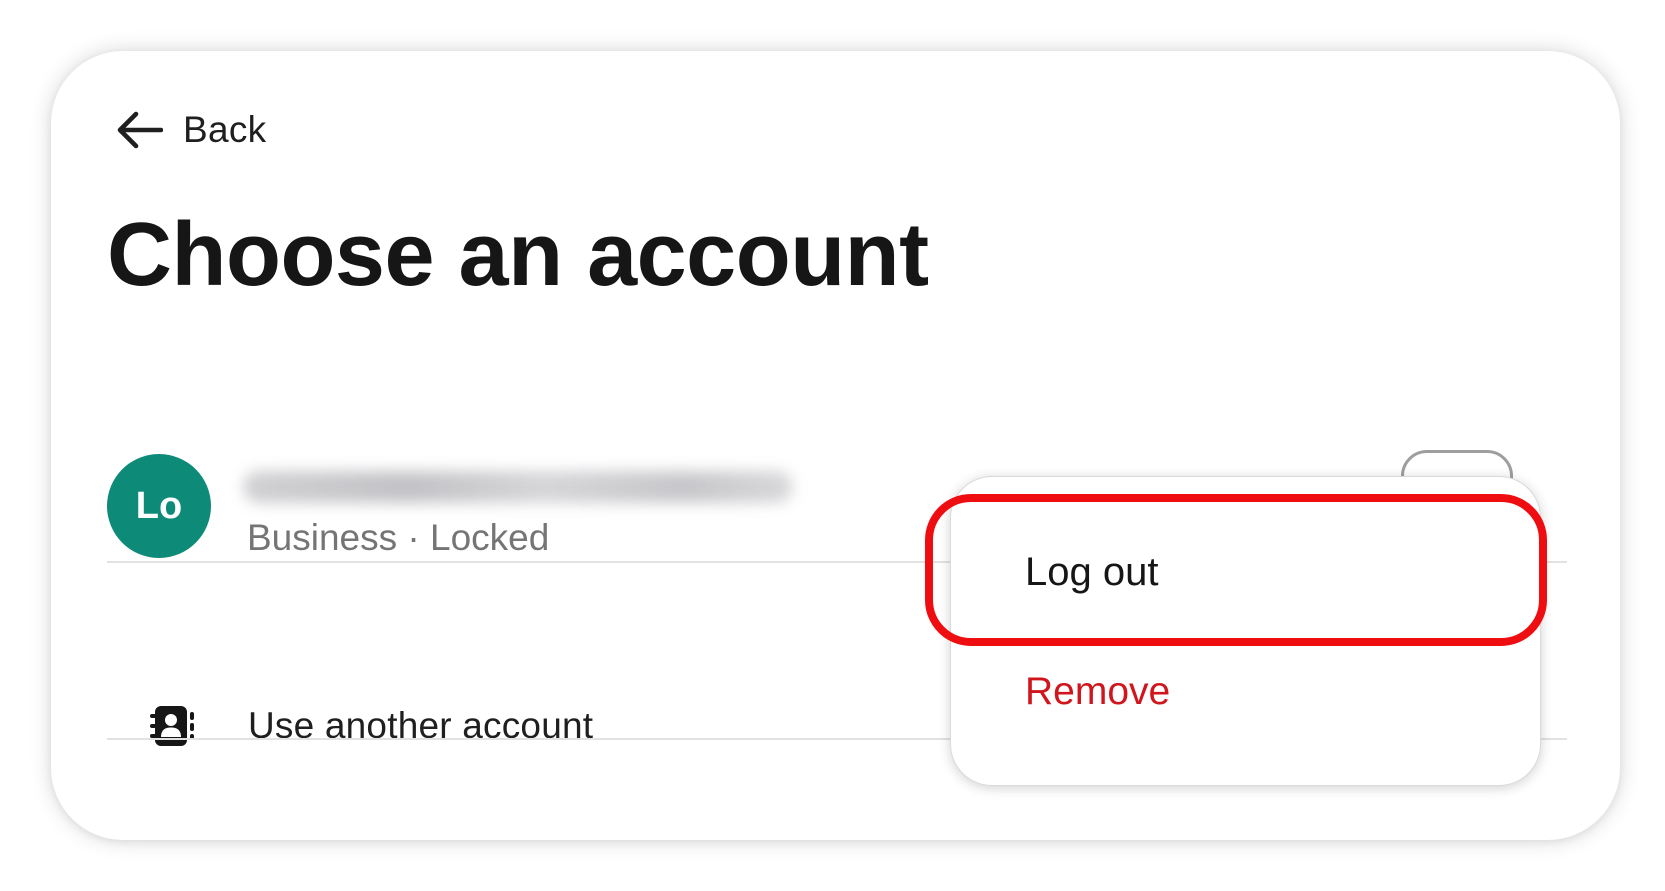 The height and width of the screenshot is (891, 1665). I want to click on arrow-left-icon, so click(139, 130).